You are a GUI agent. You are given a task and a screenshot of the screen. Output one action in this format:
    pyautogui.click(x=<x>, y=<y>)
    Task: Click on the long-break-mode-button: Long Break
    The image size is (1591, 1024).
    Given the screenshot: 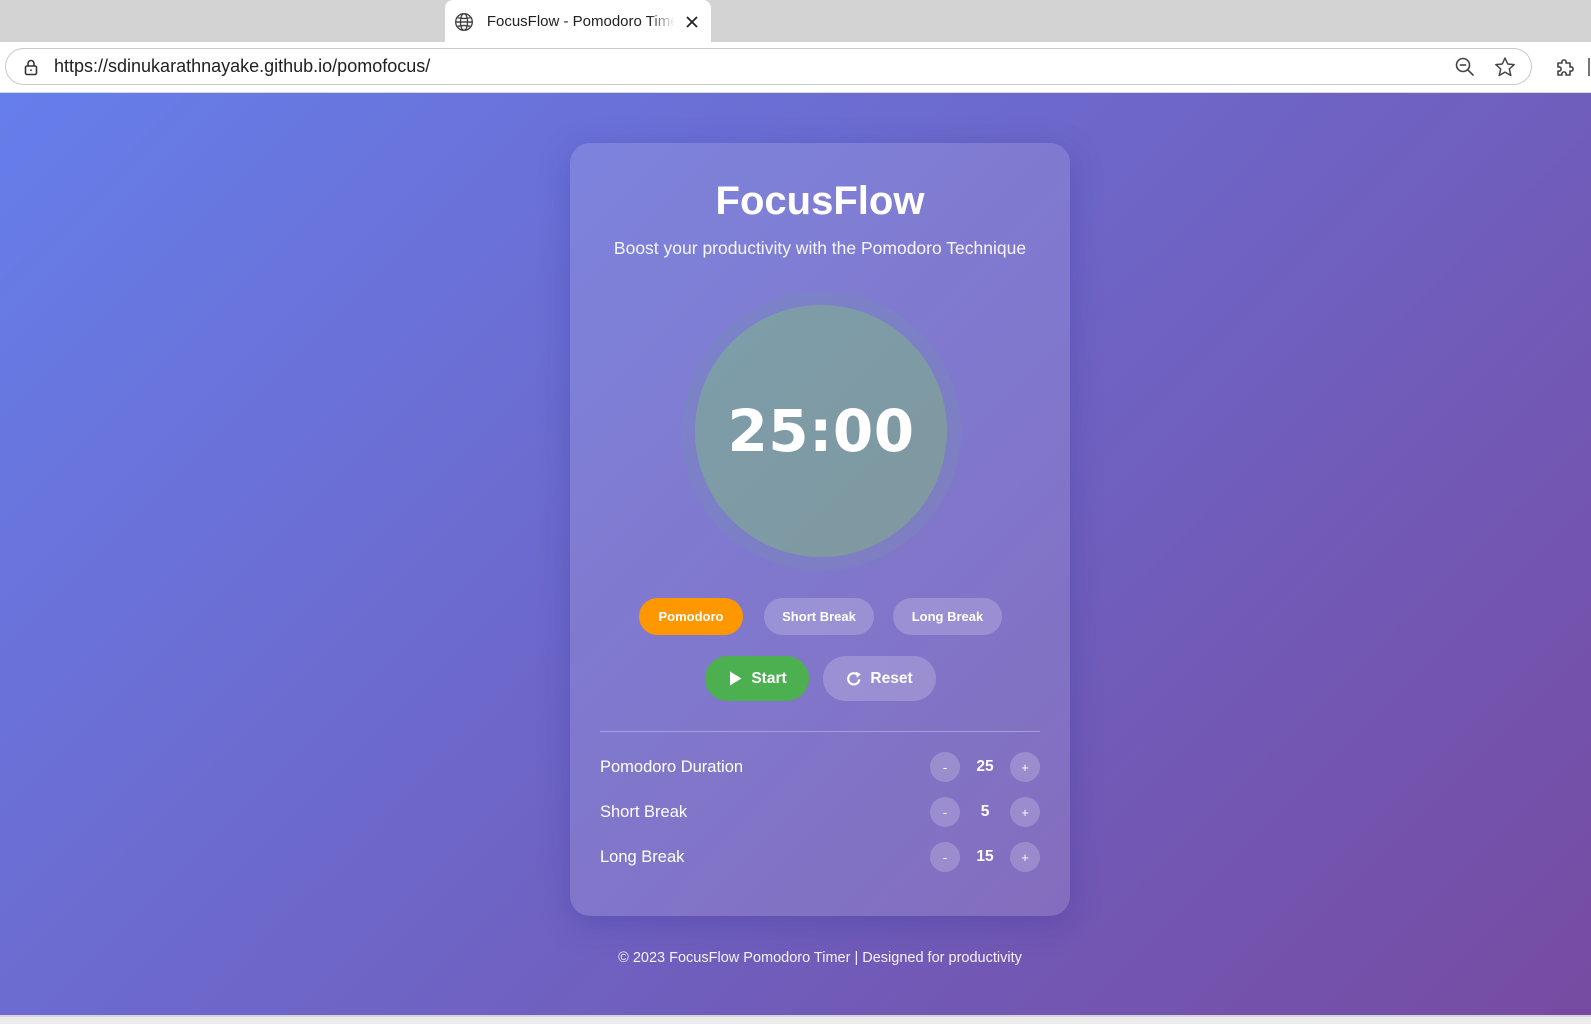 What is the action you would take?
    pyautogui.click(x=947, y=616)
    